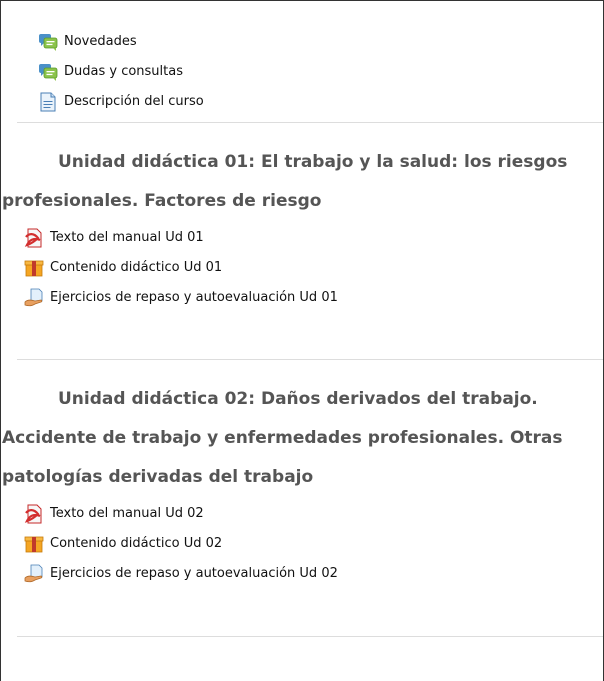  What do you see at coordinates (320, 42) in the screenshot?
I see `activity-novedades: Novedades` at bounding box center [320, 42].